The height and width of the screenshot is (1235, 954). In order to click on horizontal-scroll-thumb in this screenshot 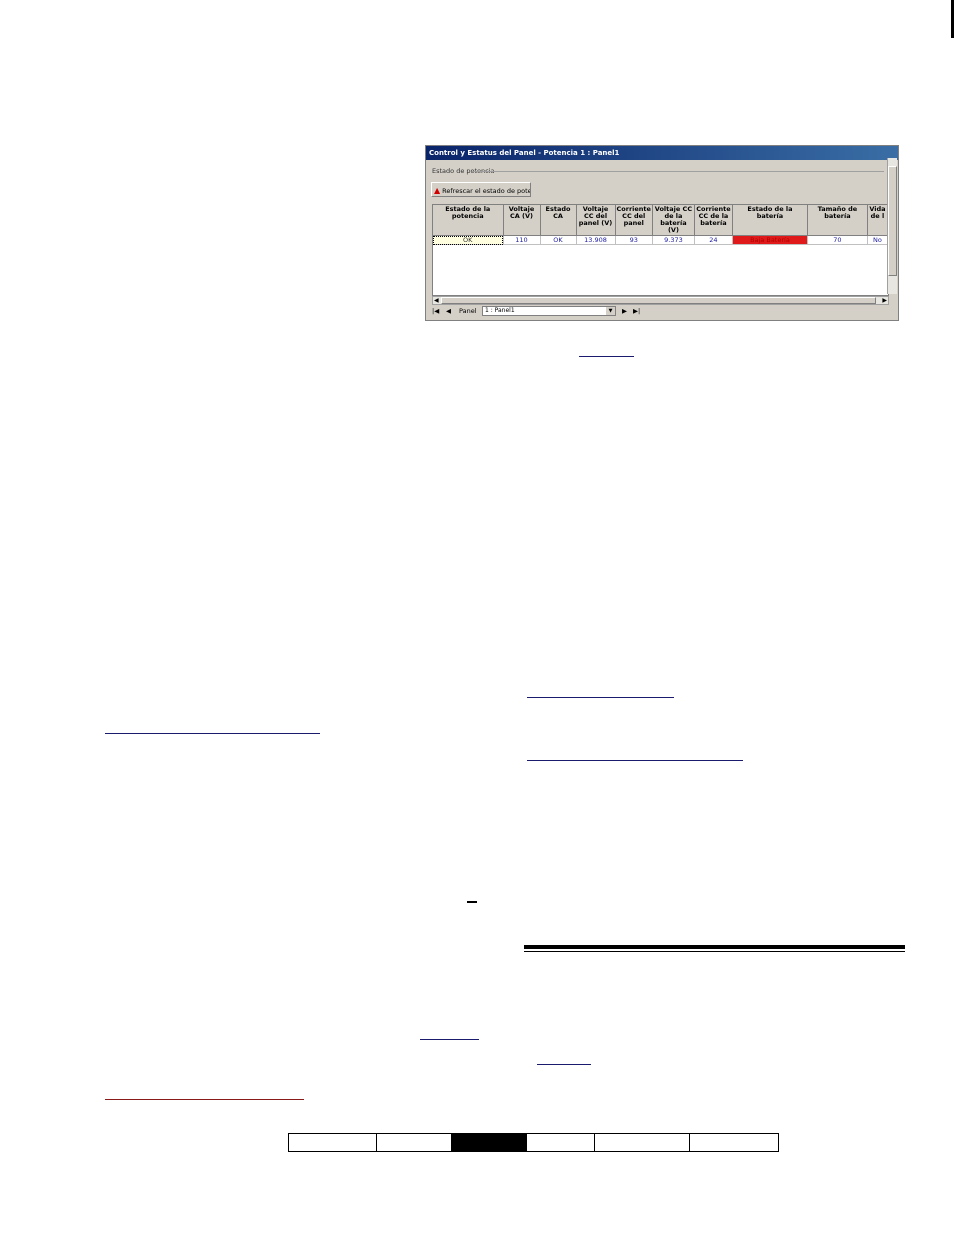, I will do `click(658, 300)`.